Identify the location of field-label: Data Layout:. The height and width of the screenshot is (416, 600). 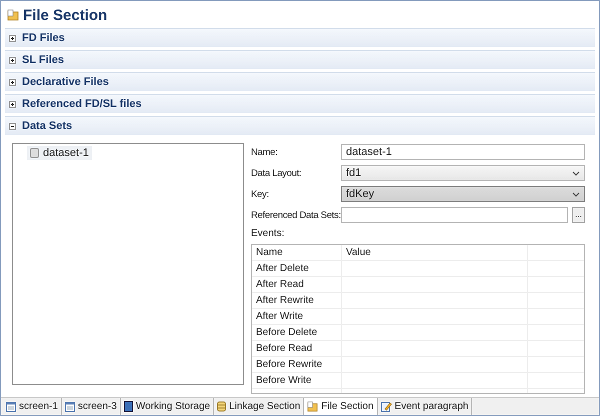
(276, 173).